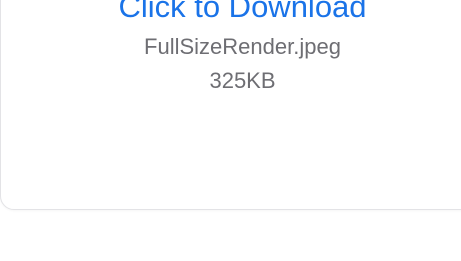 The width and height of the screenshot is (461, 261). Describe the element at coordinates (242, 80) in the screenshot. I see `file-size: 325KB` at that location.